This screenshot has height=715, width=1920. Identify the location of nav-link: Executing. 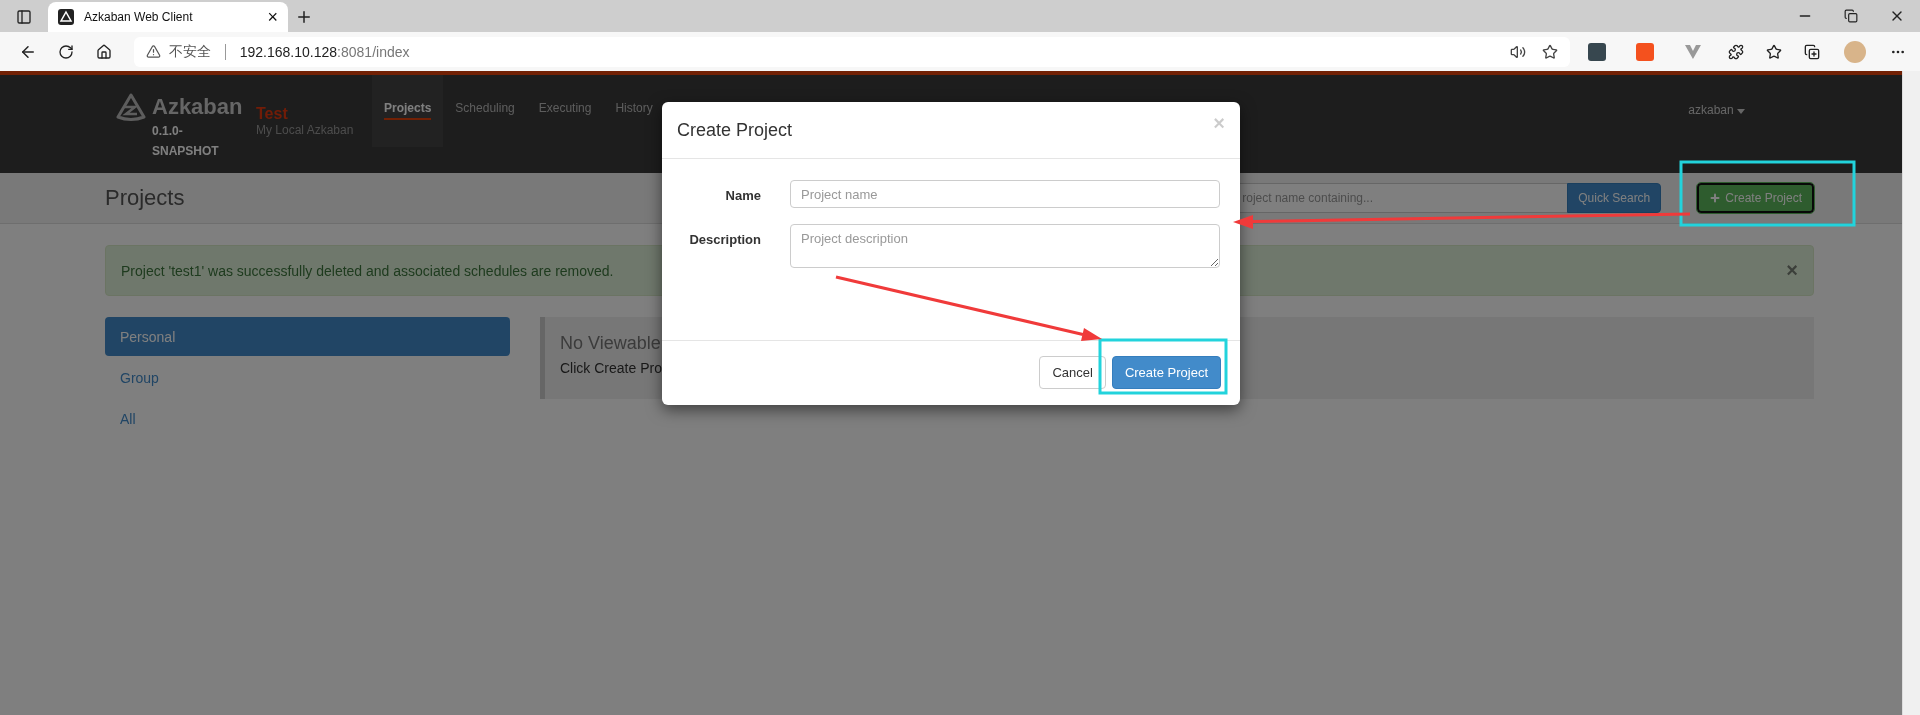
(565, 111).